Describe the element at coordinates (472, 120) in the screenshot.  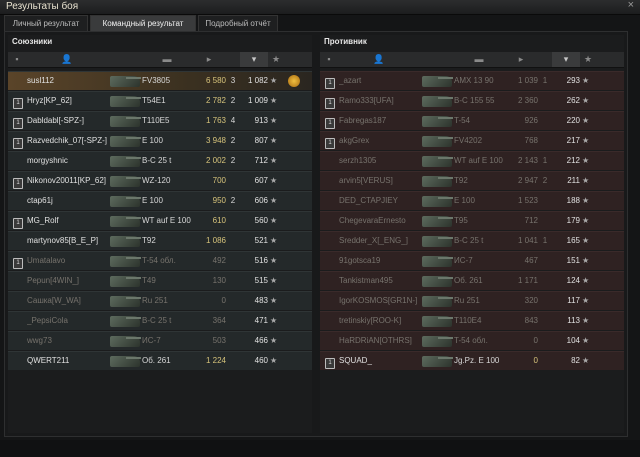
I see `table-row: 1 Fabregas187 T-54 926 220 ★` at that location.